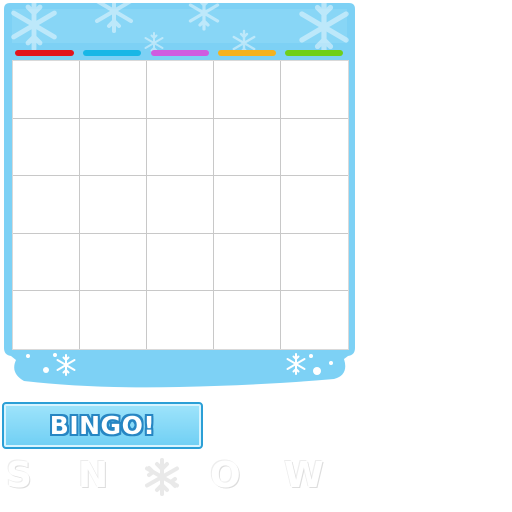 The width and height of the screenshot is (512, 512). What do you see at coordinates (93, 475) in the screenshot?
I see `snow-letter-n: N` at bounding box center [93, 475].